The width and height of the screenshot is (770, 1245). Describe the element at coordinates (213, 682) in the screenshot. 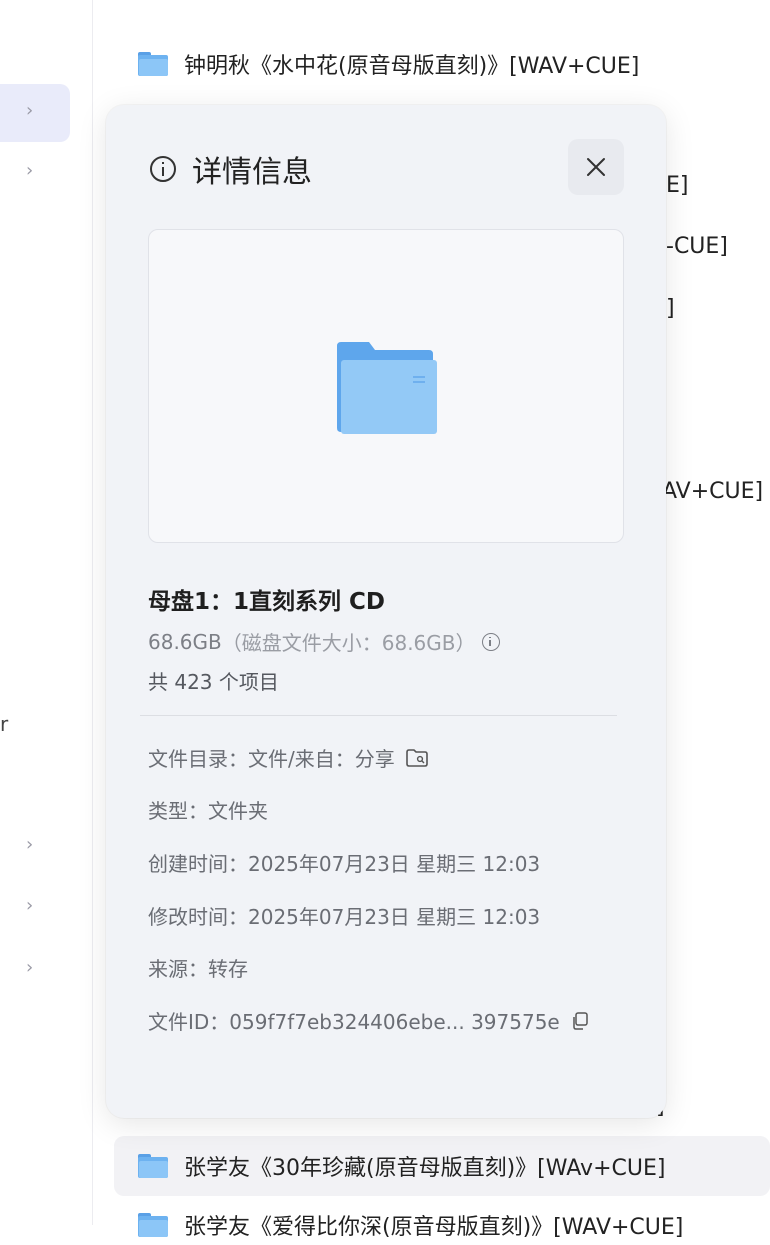

I see `item-count: 共 423 个项目` at that location.